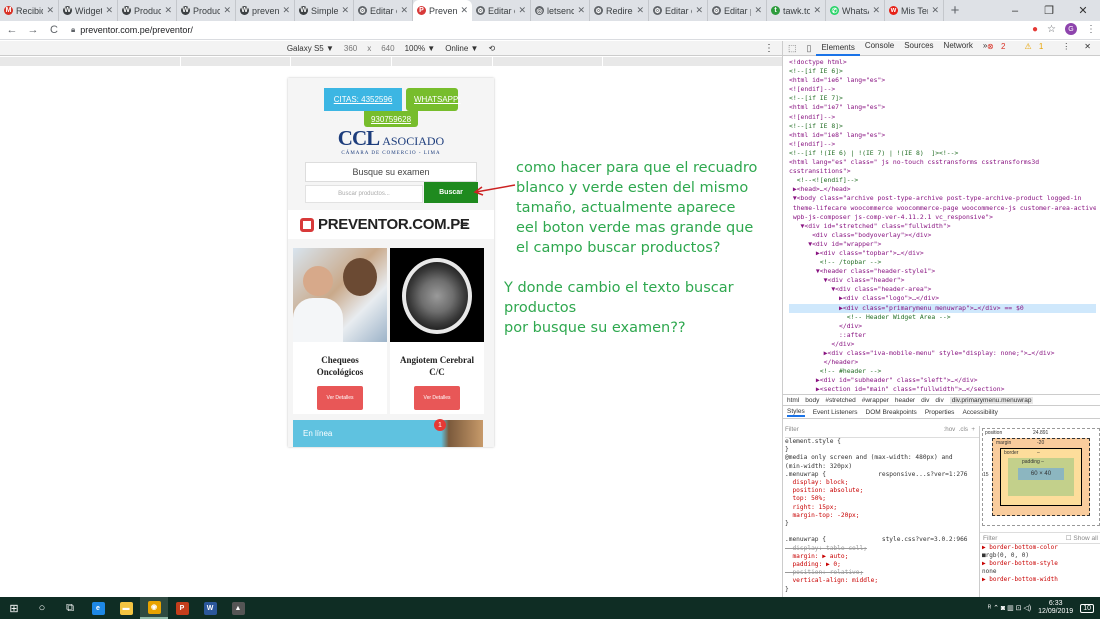 The width and height of the screenshot is (1100, 619). What do you see at coordinates (433, 99) in the screenshot?
I see `whatsapp-button: WHATSAPP:` at bounding box center [433, 99].